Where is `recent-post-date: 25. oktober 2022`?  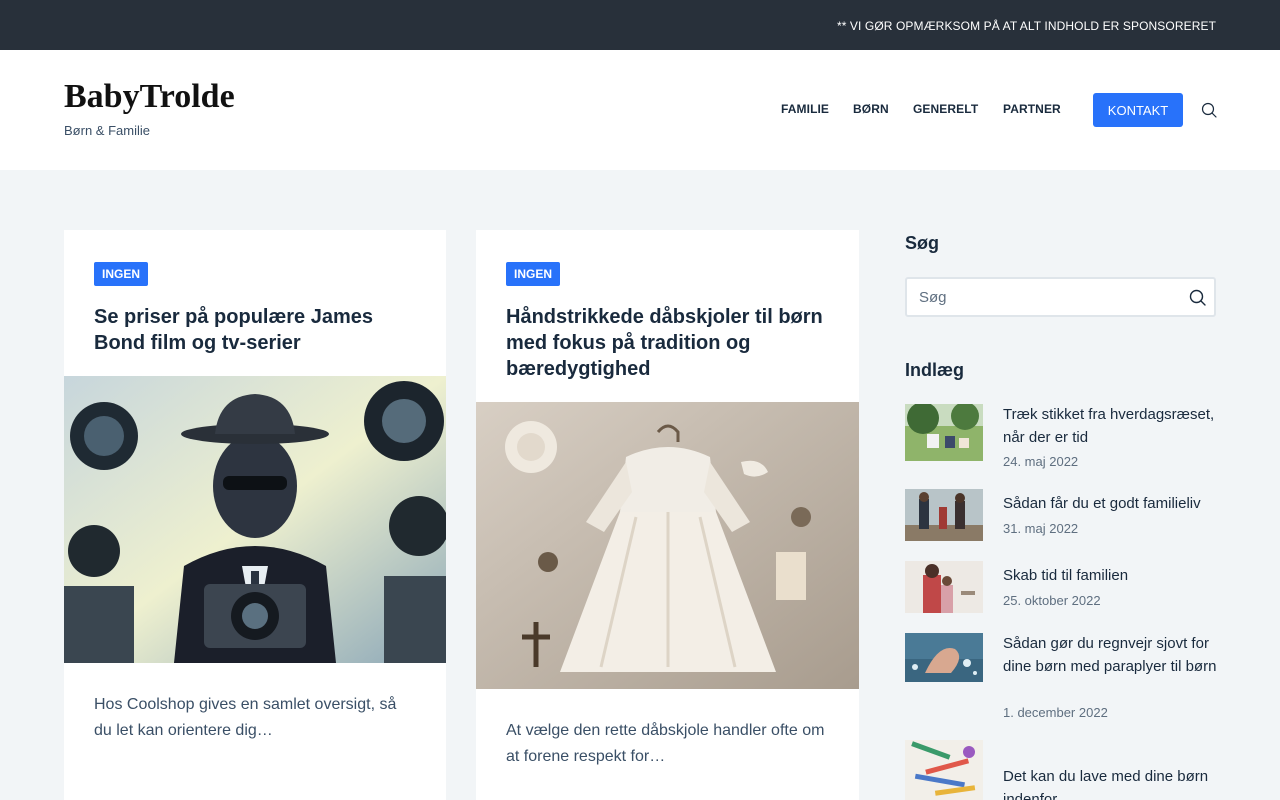 recent-post-date: 25. oktober 2022 is located at coordinates (1052, 600).